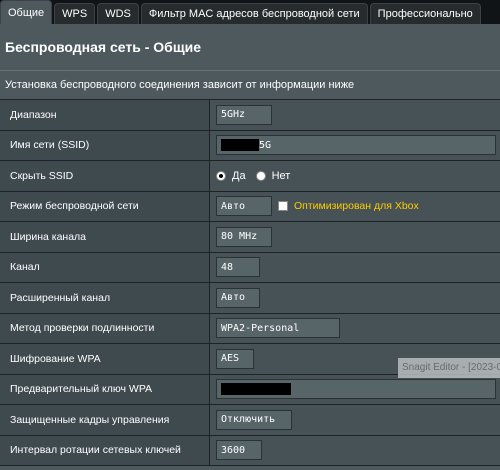 The image size is (500, 470). Describe the element at coordinates (356, 145) in the screenshot. I see `ssid-input: 5G` at that location.